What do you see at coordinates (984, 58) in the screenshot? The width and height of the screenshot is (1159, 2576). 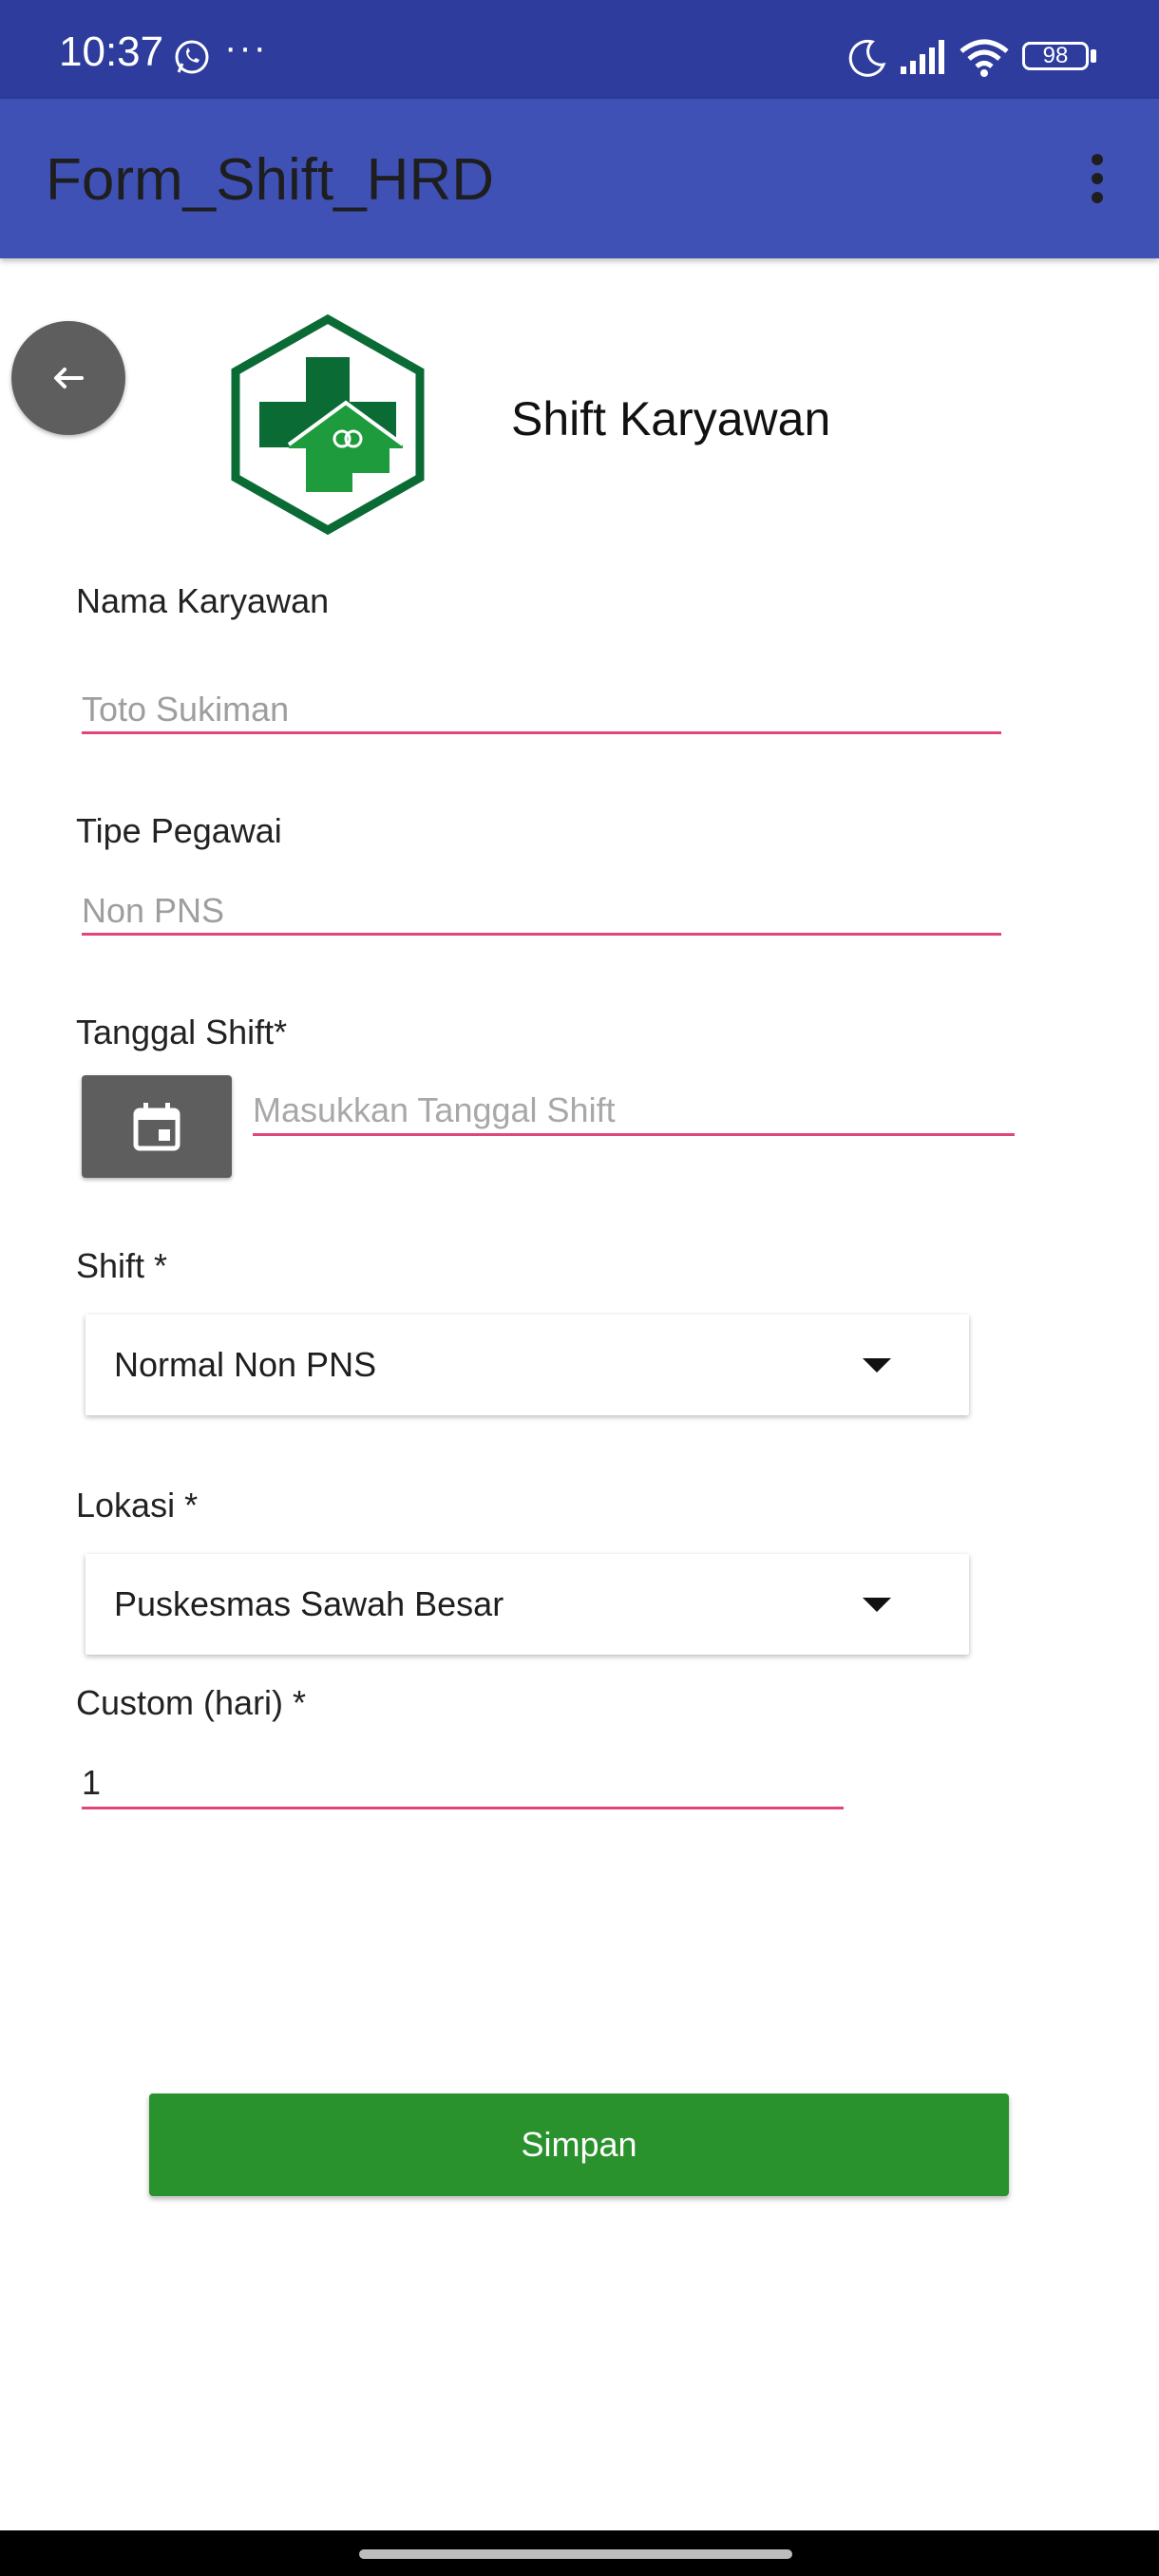 I see `wifi-icon` at bounding box center [984, 58].